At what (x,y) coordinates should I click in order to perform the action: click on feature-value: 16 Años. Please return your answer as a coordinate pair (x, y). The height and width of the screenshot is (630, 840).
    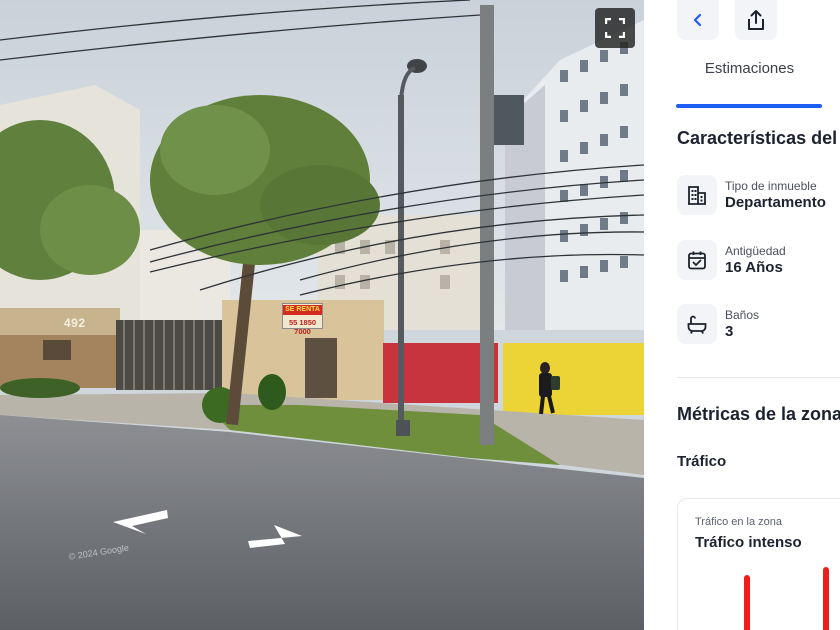
    Looking at the image, I should click on (754, 267).